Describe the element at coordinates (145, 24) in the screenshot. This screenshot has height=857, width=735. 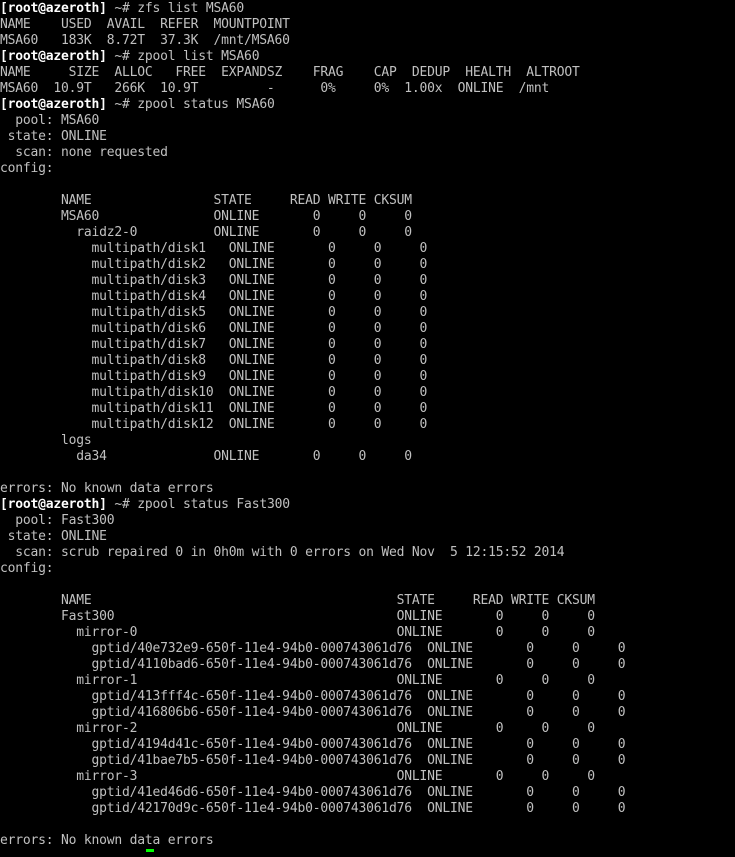
I see `output-line: NAME USED AVAIL REFER MOUNTPOINT` at that location.